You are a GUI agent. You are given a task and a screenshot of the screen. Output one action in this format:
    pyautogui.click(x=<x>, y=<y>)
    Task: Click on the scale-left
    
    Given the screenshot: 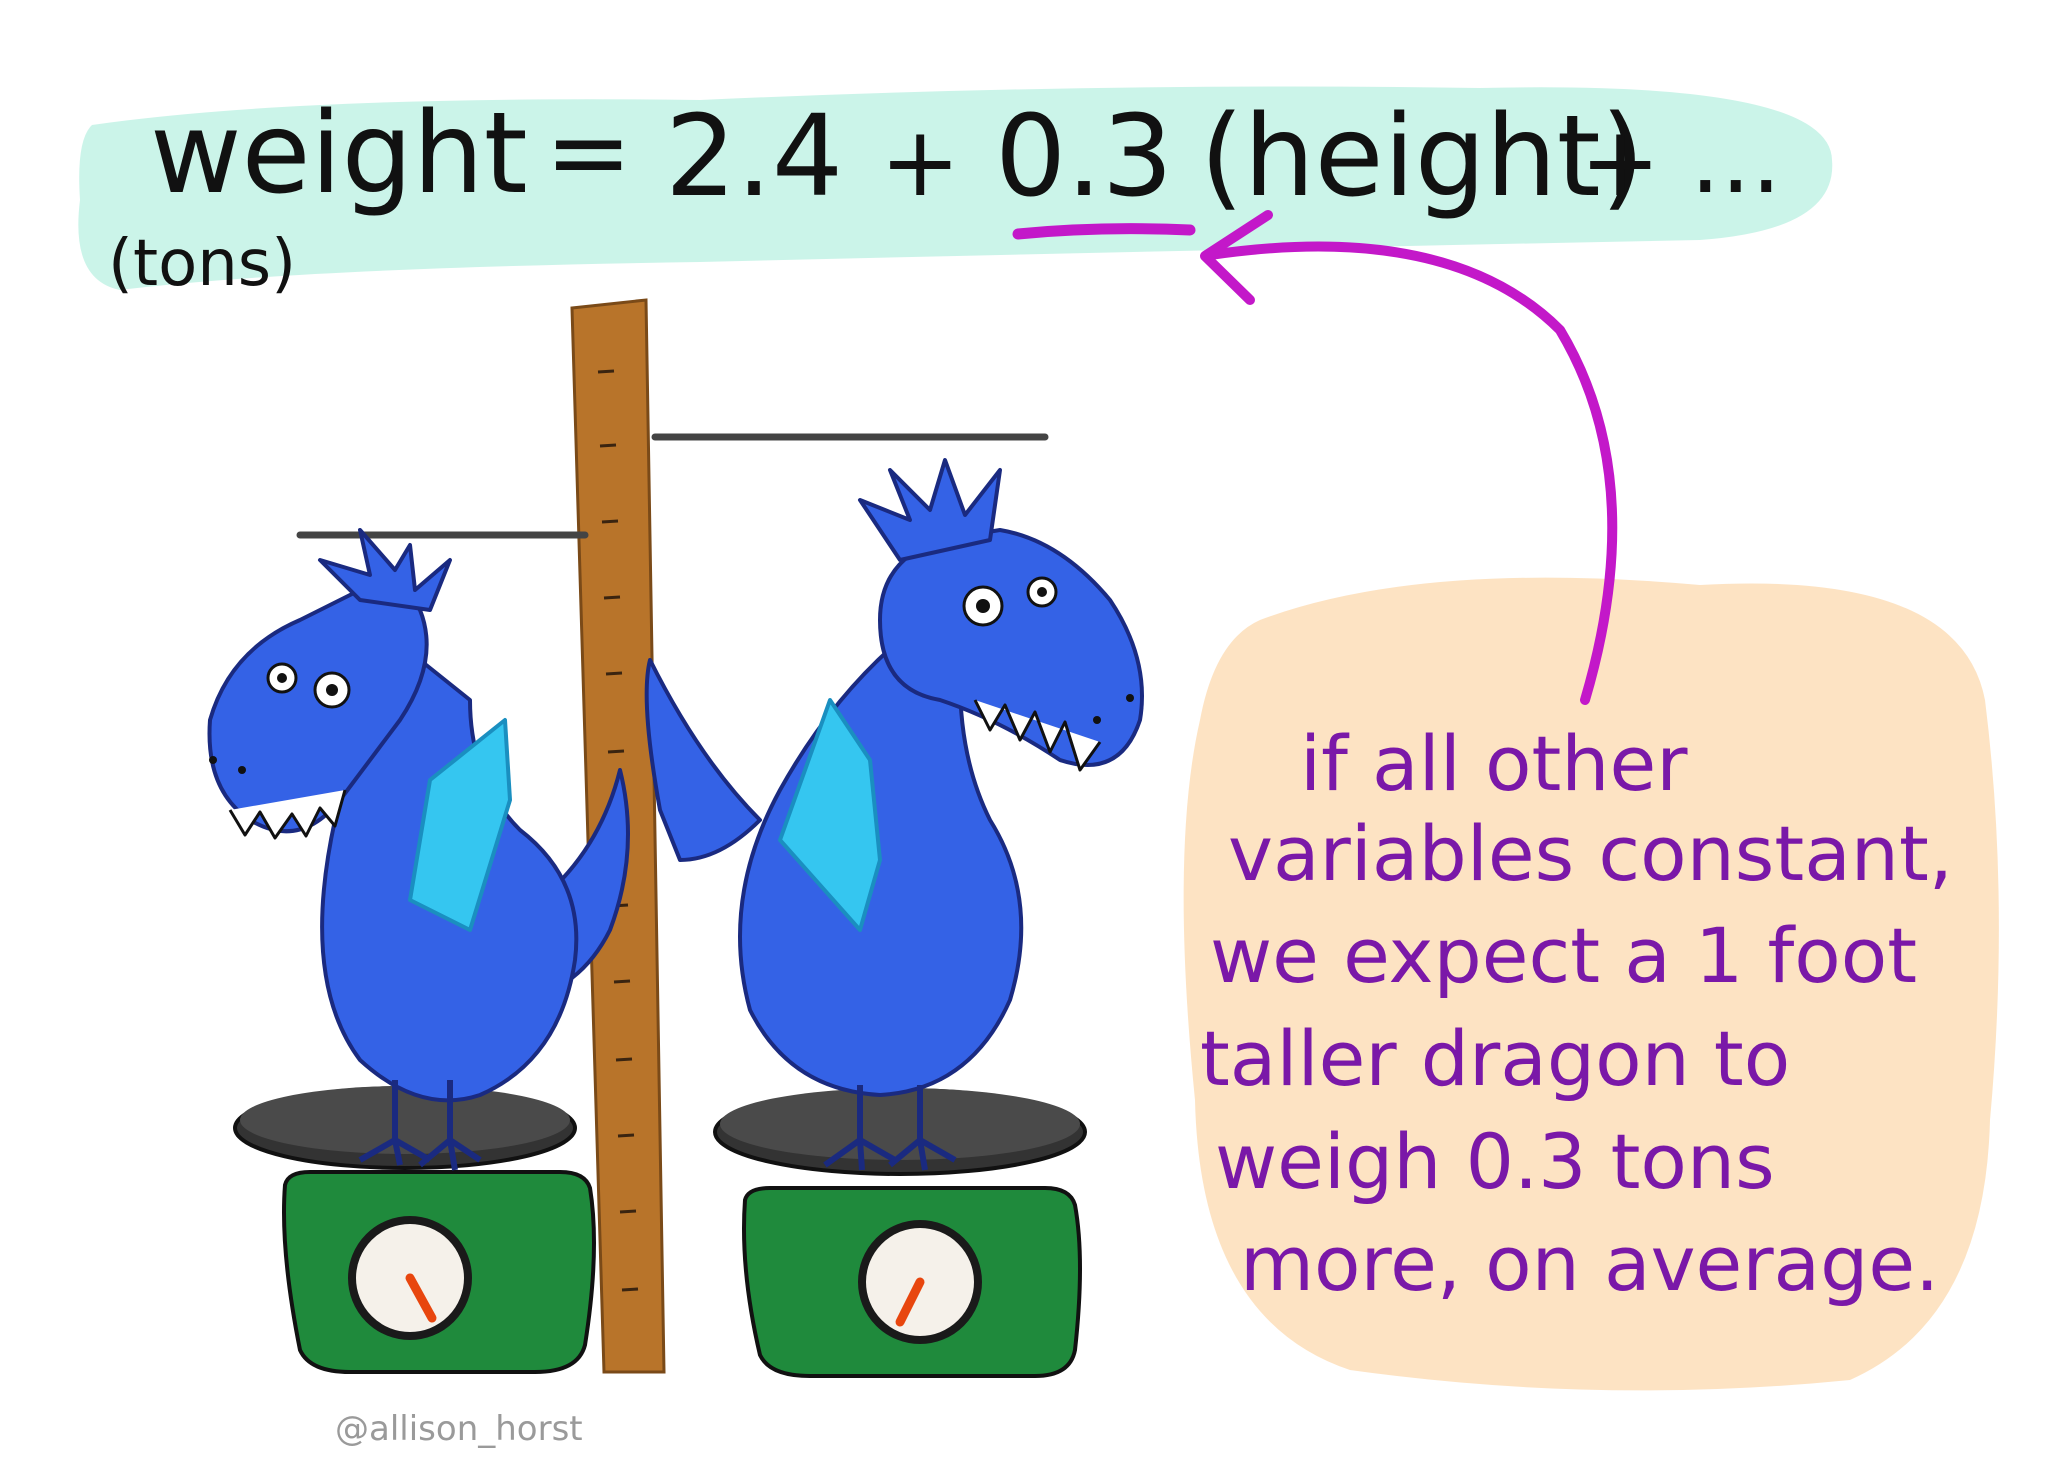 What is the action you would take?
    pyautogui.click(x=414, y=1230)
    